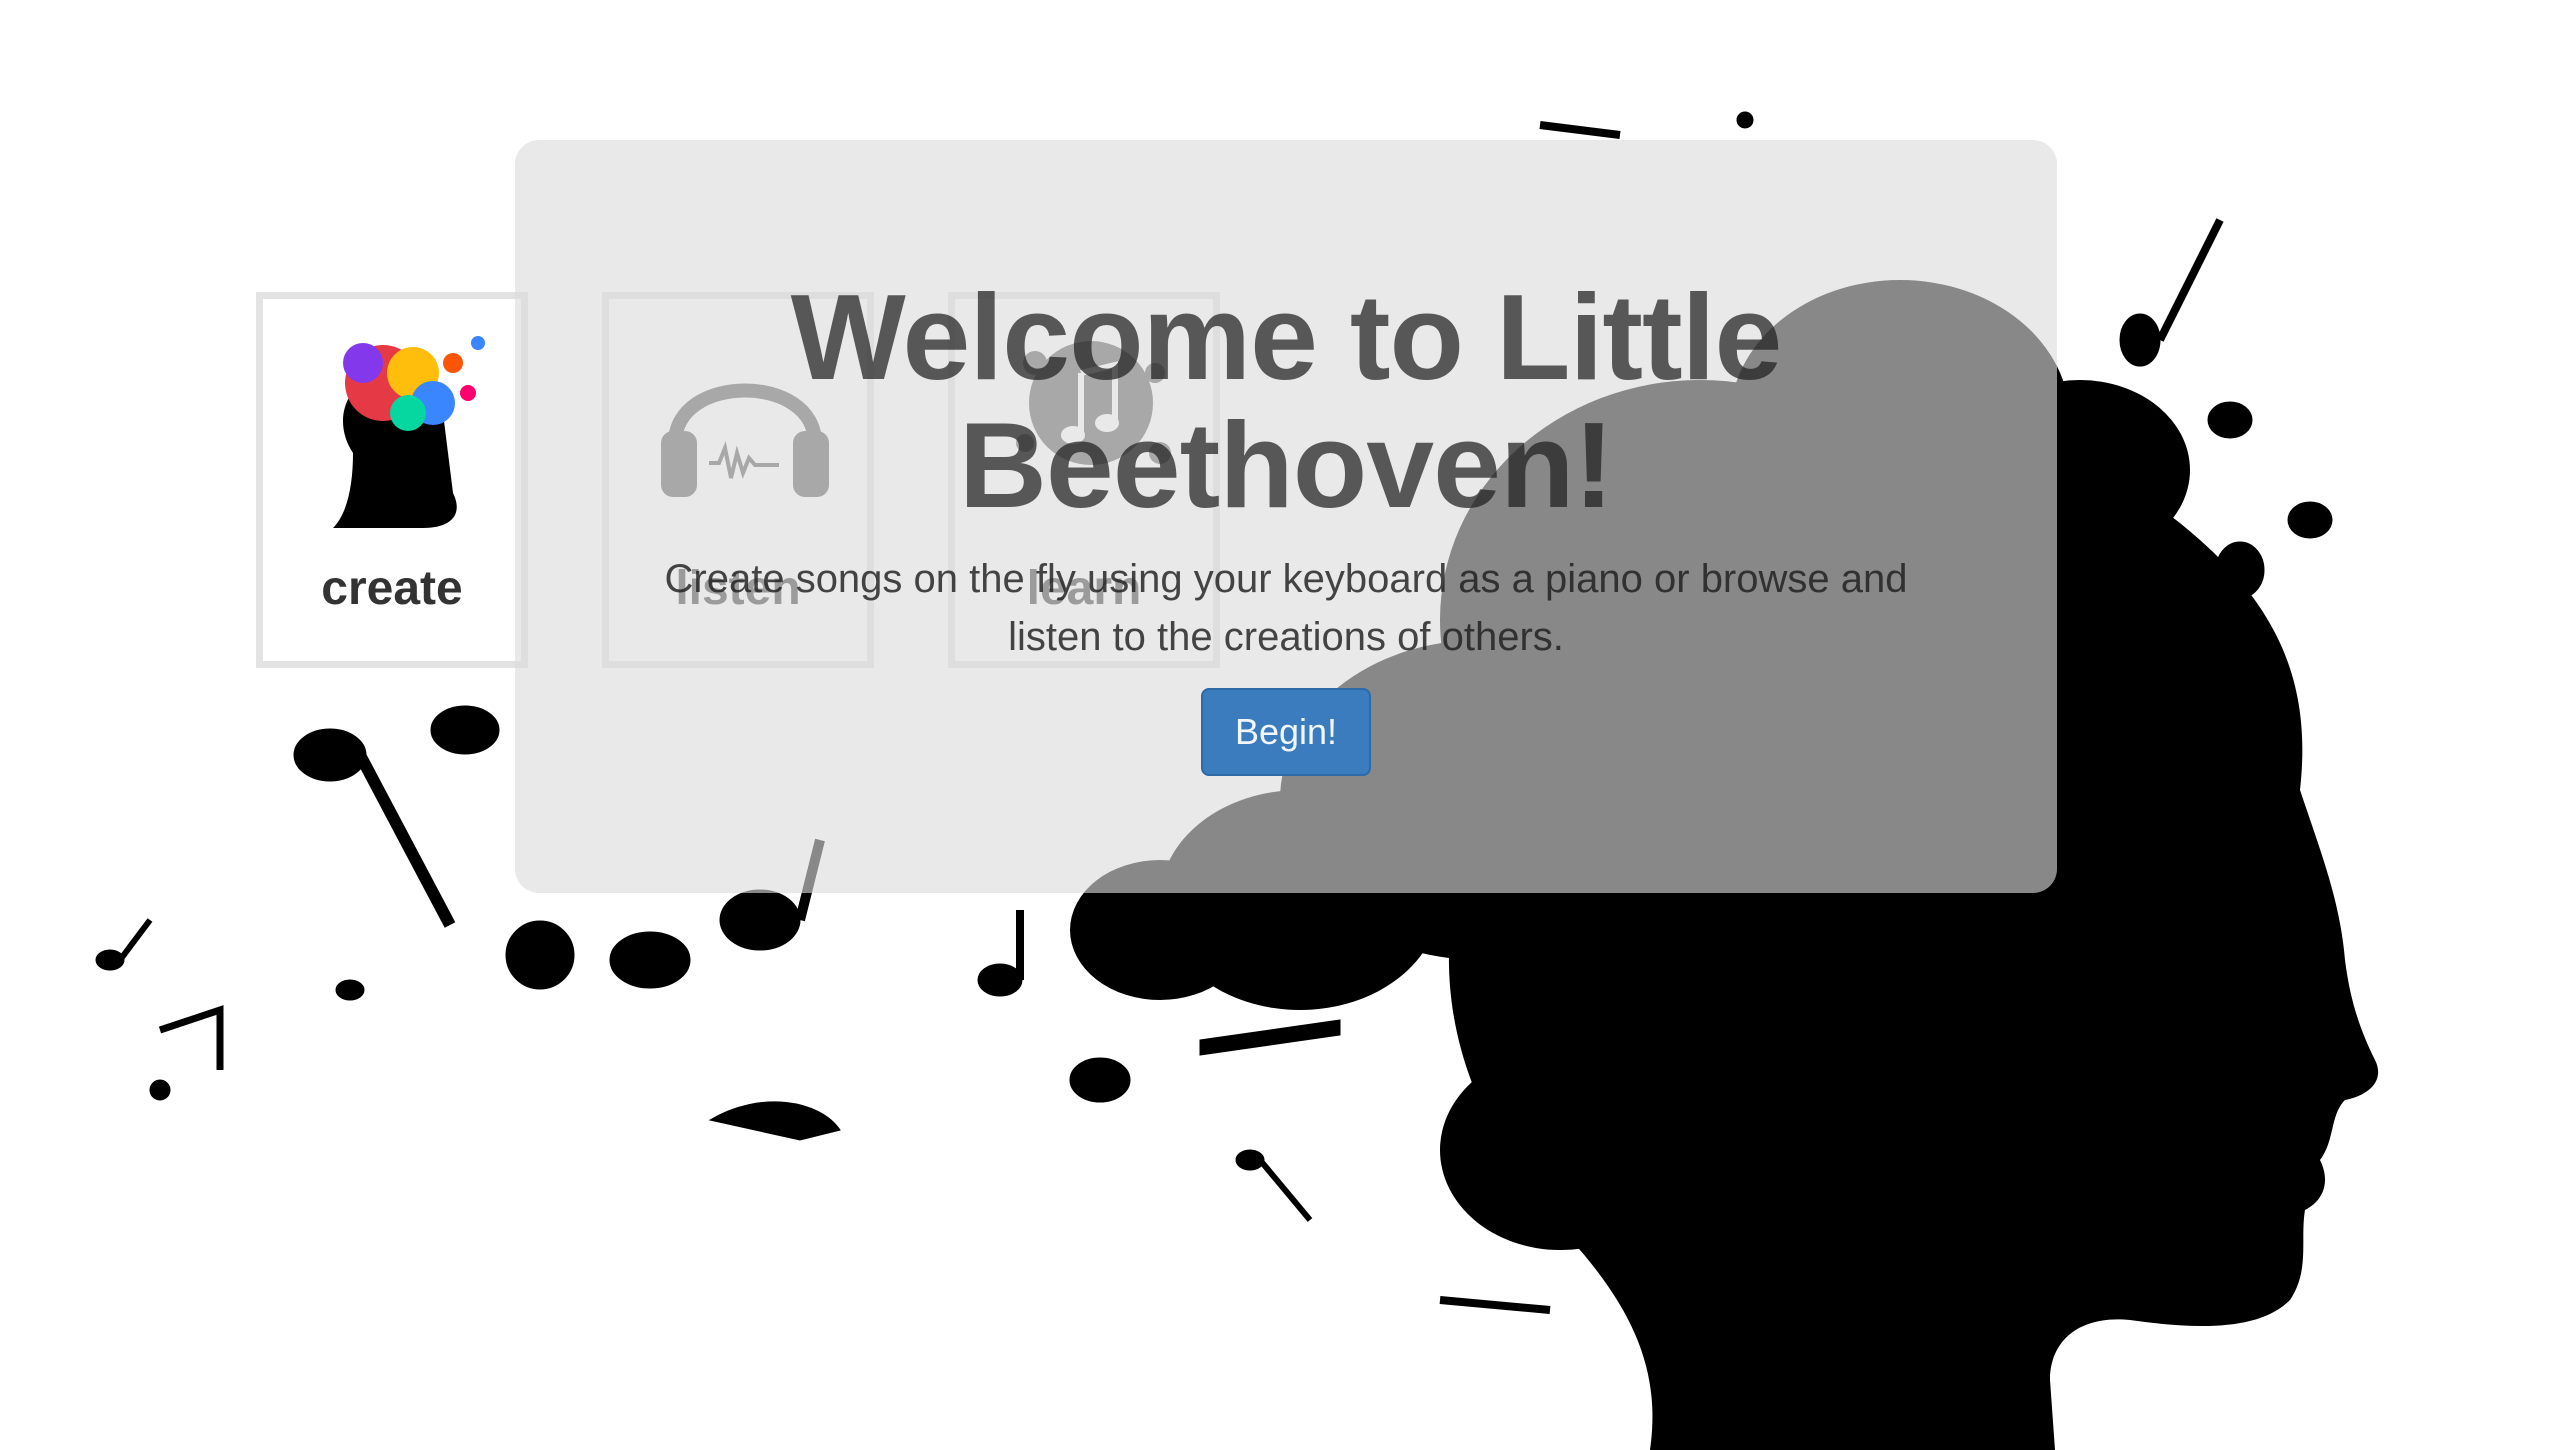 The width and height of the screenshot is (2558, 1450). I want to click on colorful-head-music-icon, so click(409, 432).